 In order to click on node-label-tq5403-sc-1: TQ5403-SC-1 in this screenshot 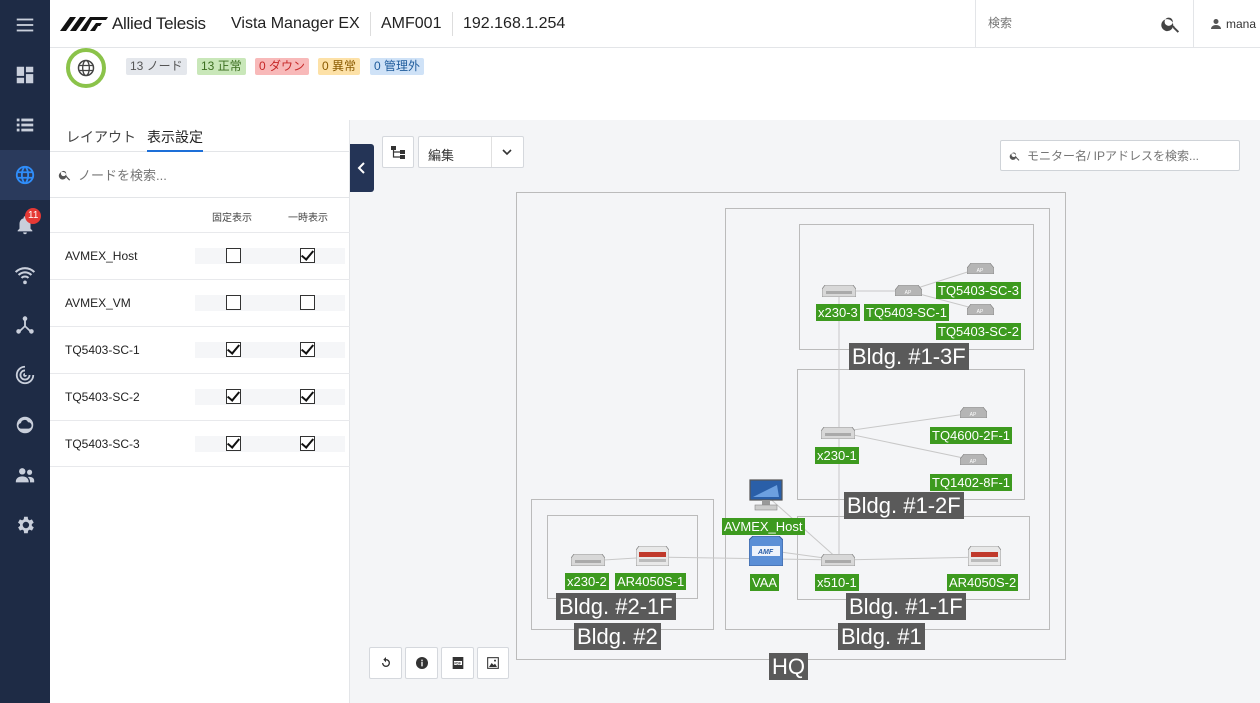, I will do `click(906, 312)`.